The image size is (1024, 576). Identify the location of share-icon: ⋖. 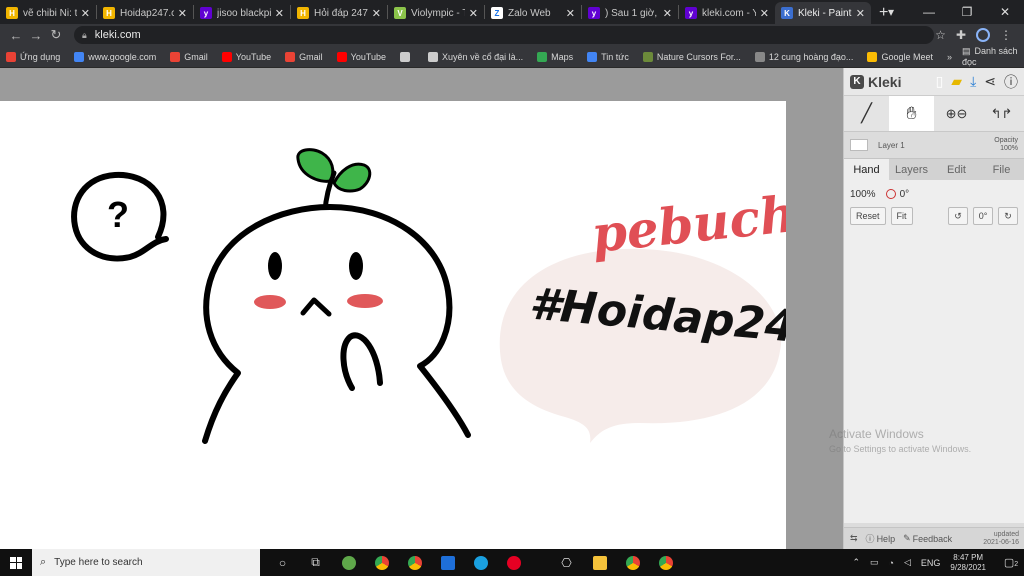
(990, 81).